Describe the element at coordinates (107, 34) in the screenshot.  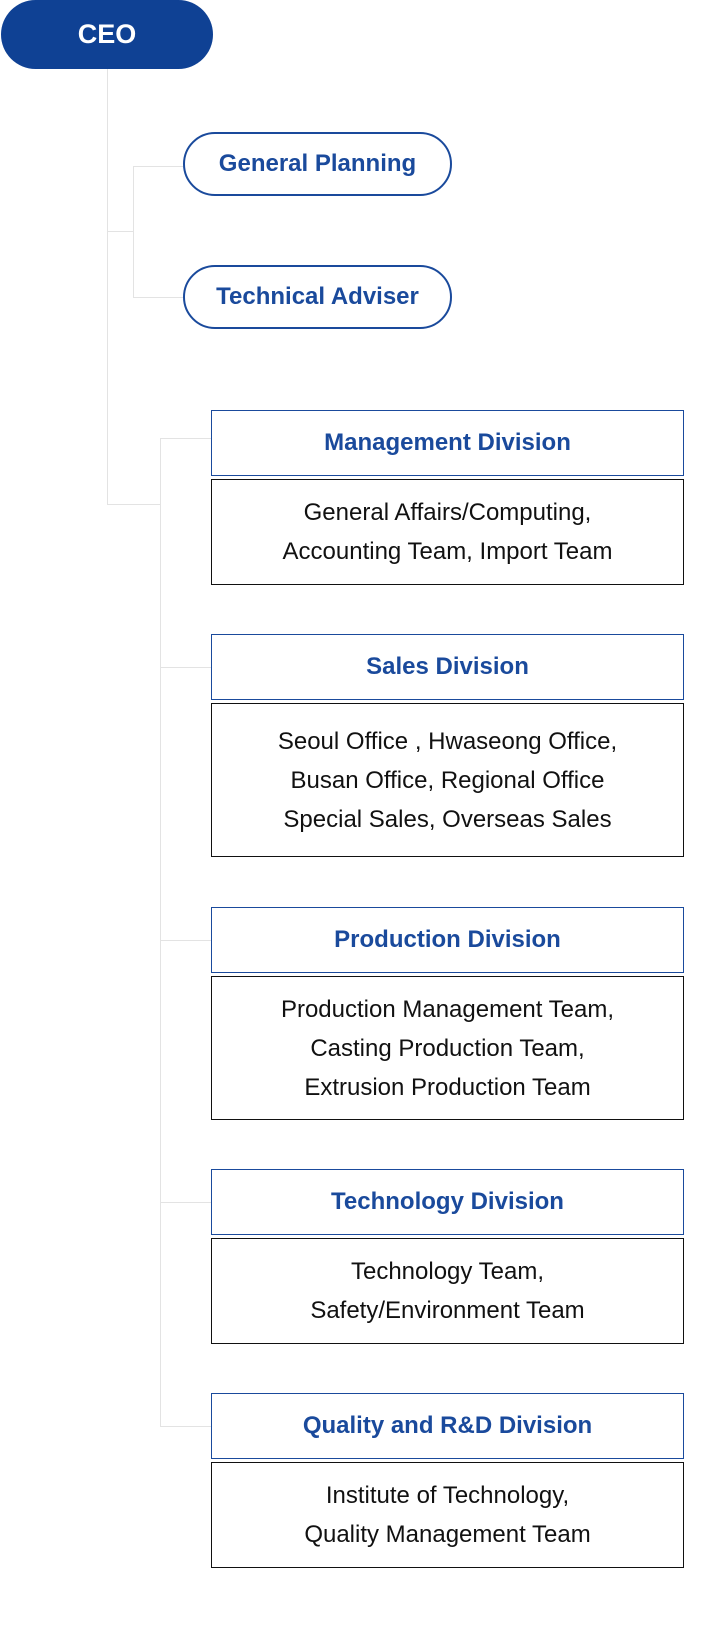
I see `ceo-node: CEO` at that location.